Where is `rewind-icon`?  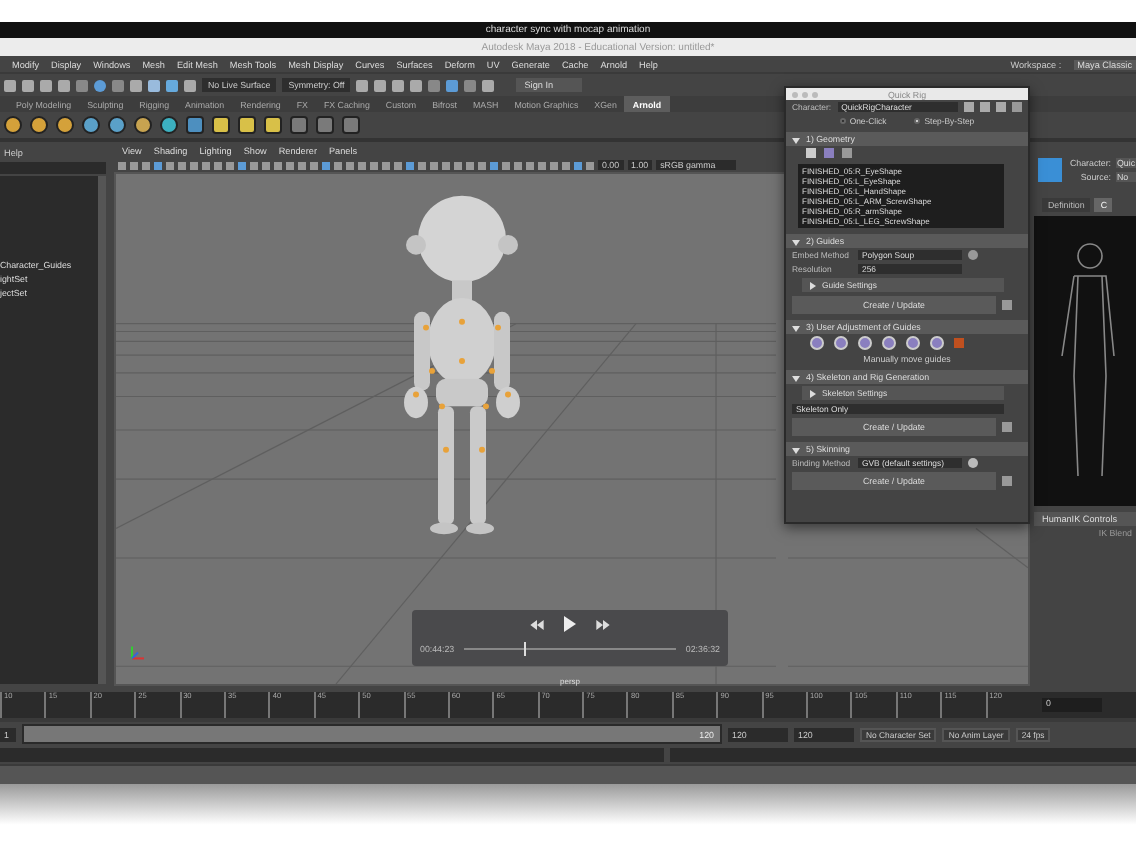
rewind-icon is located at coordinates (537, 624).